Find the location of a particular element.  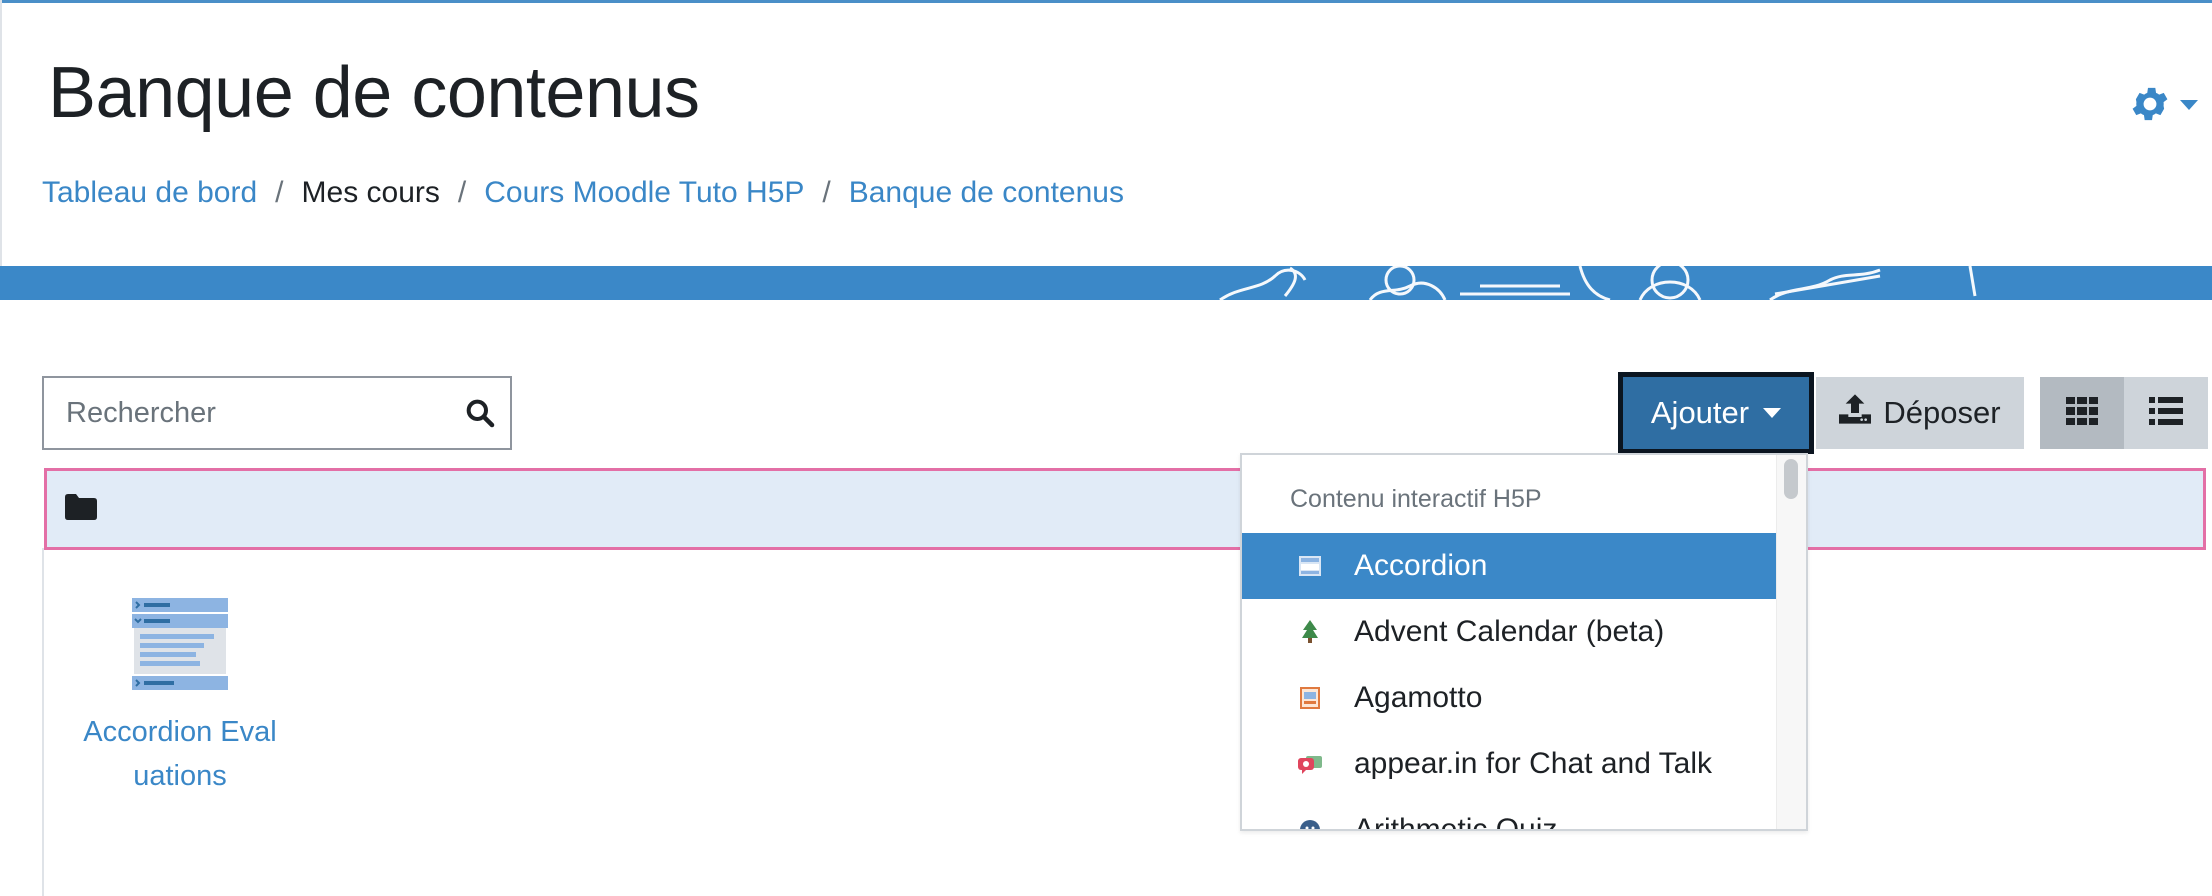

search-input is located at coordinates (247, 413).